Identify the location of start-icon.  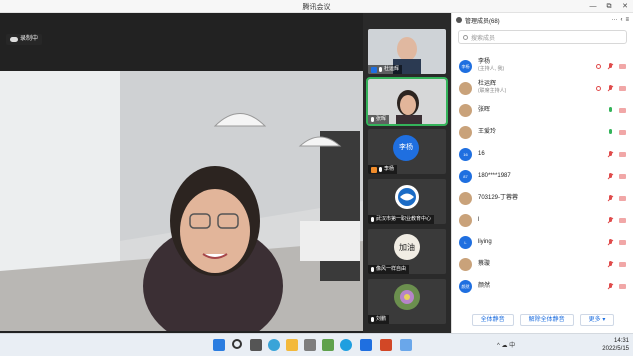
(219, 345).